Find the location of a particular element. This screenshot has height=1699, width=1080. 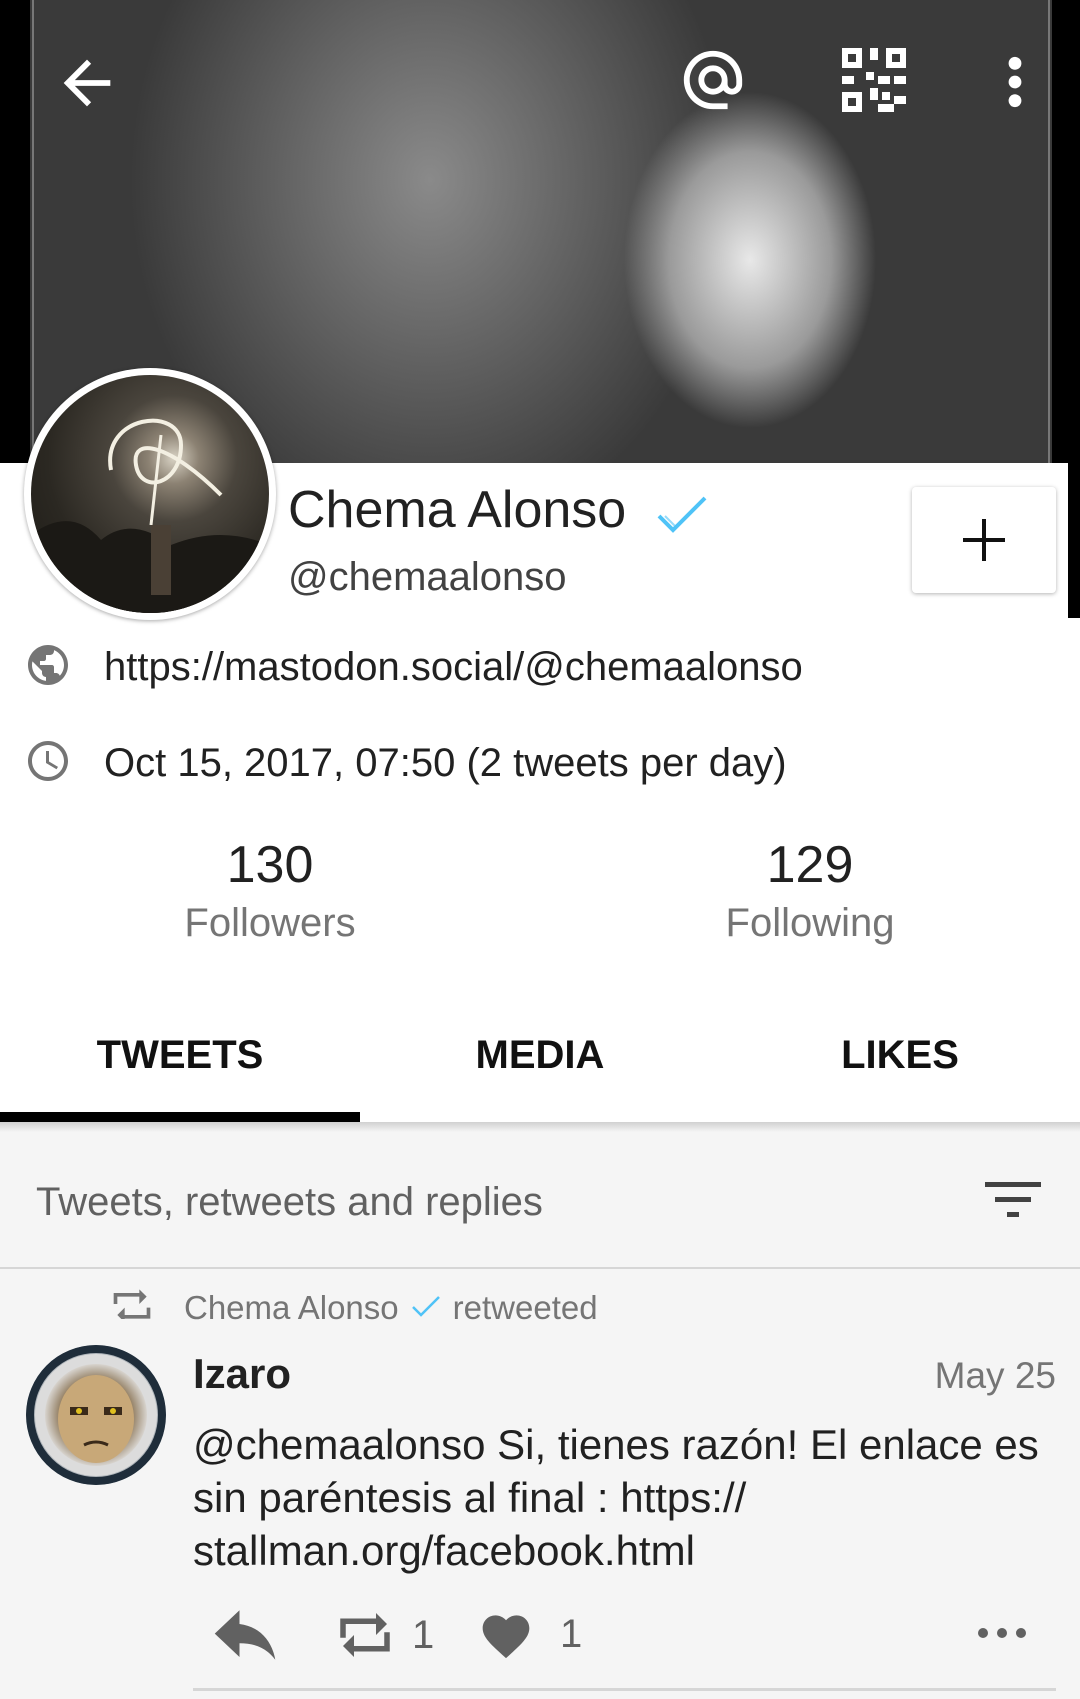

following-stat: 129 Following is located at coordinates (810, 890).